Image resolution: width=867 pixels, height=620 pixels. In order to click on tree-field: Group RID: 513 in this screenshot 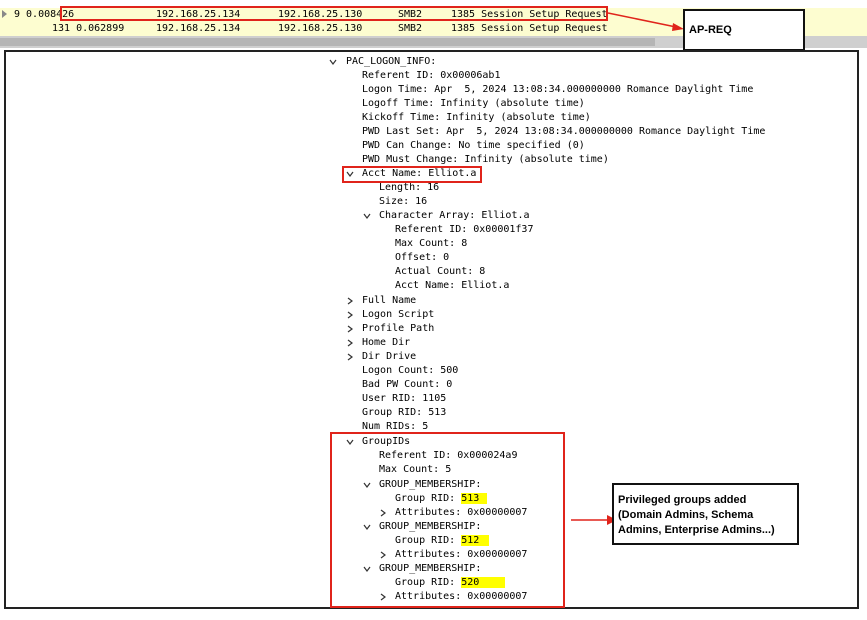, I will do `click(404, 413)`.